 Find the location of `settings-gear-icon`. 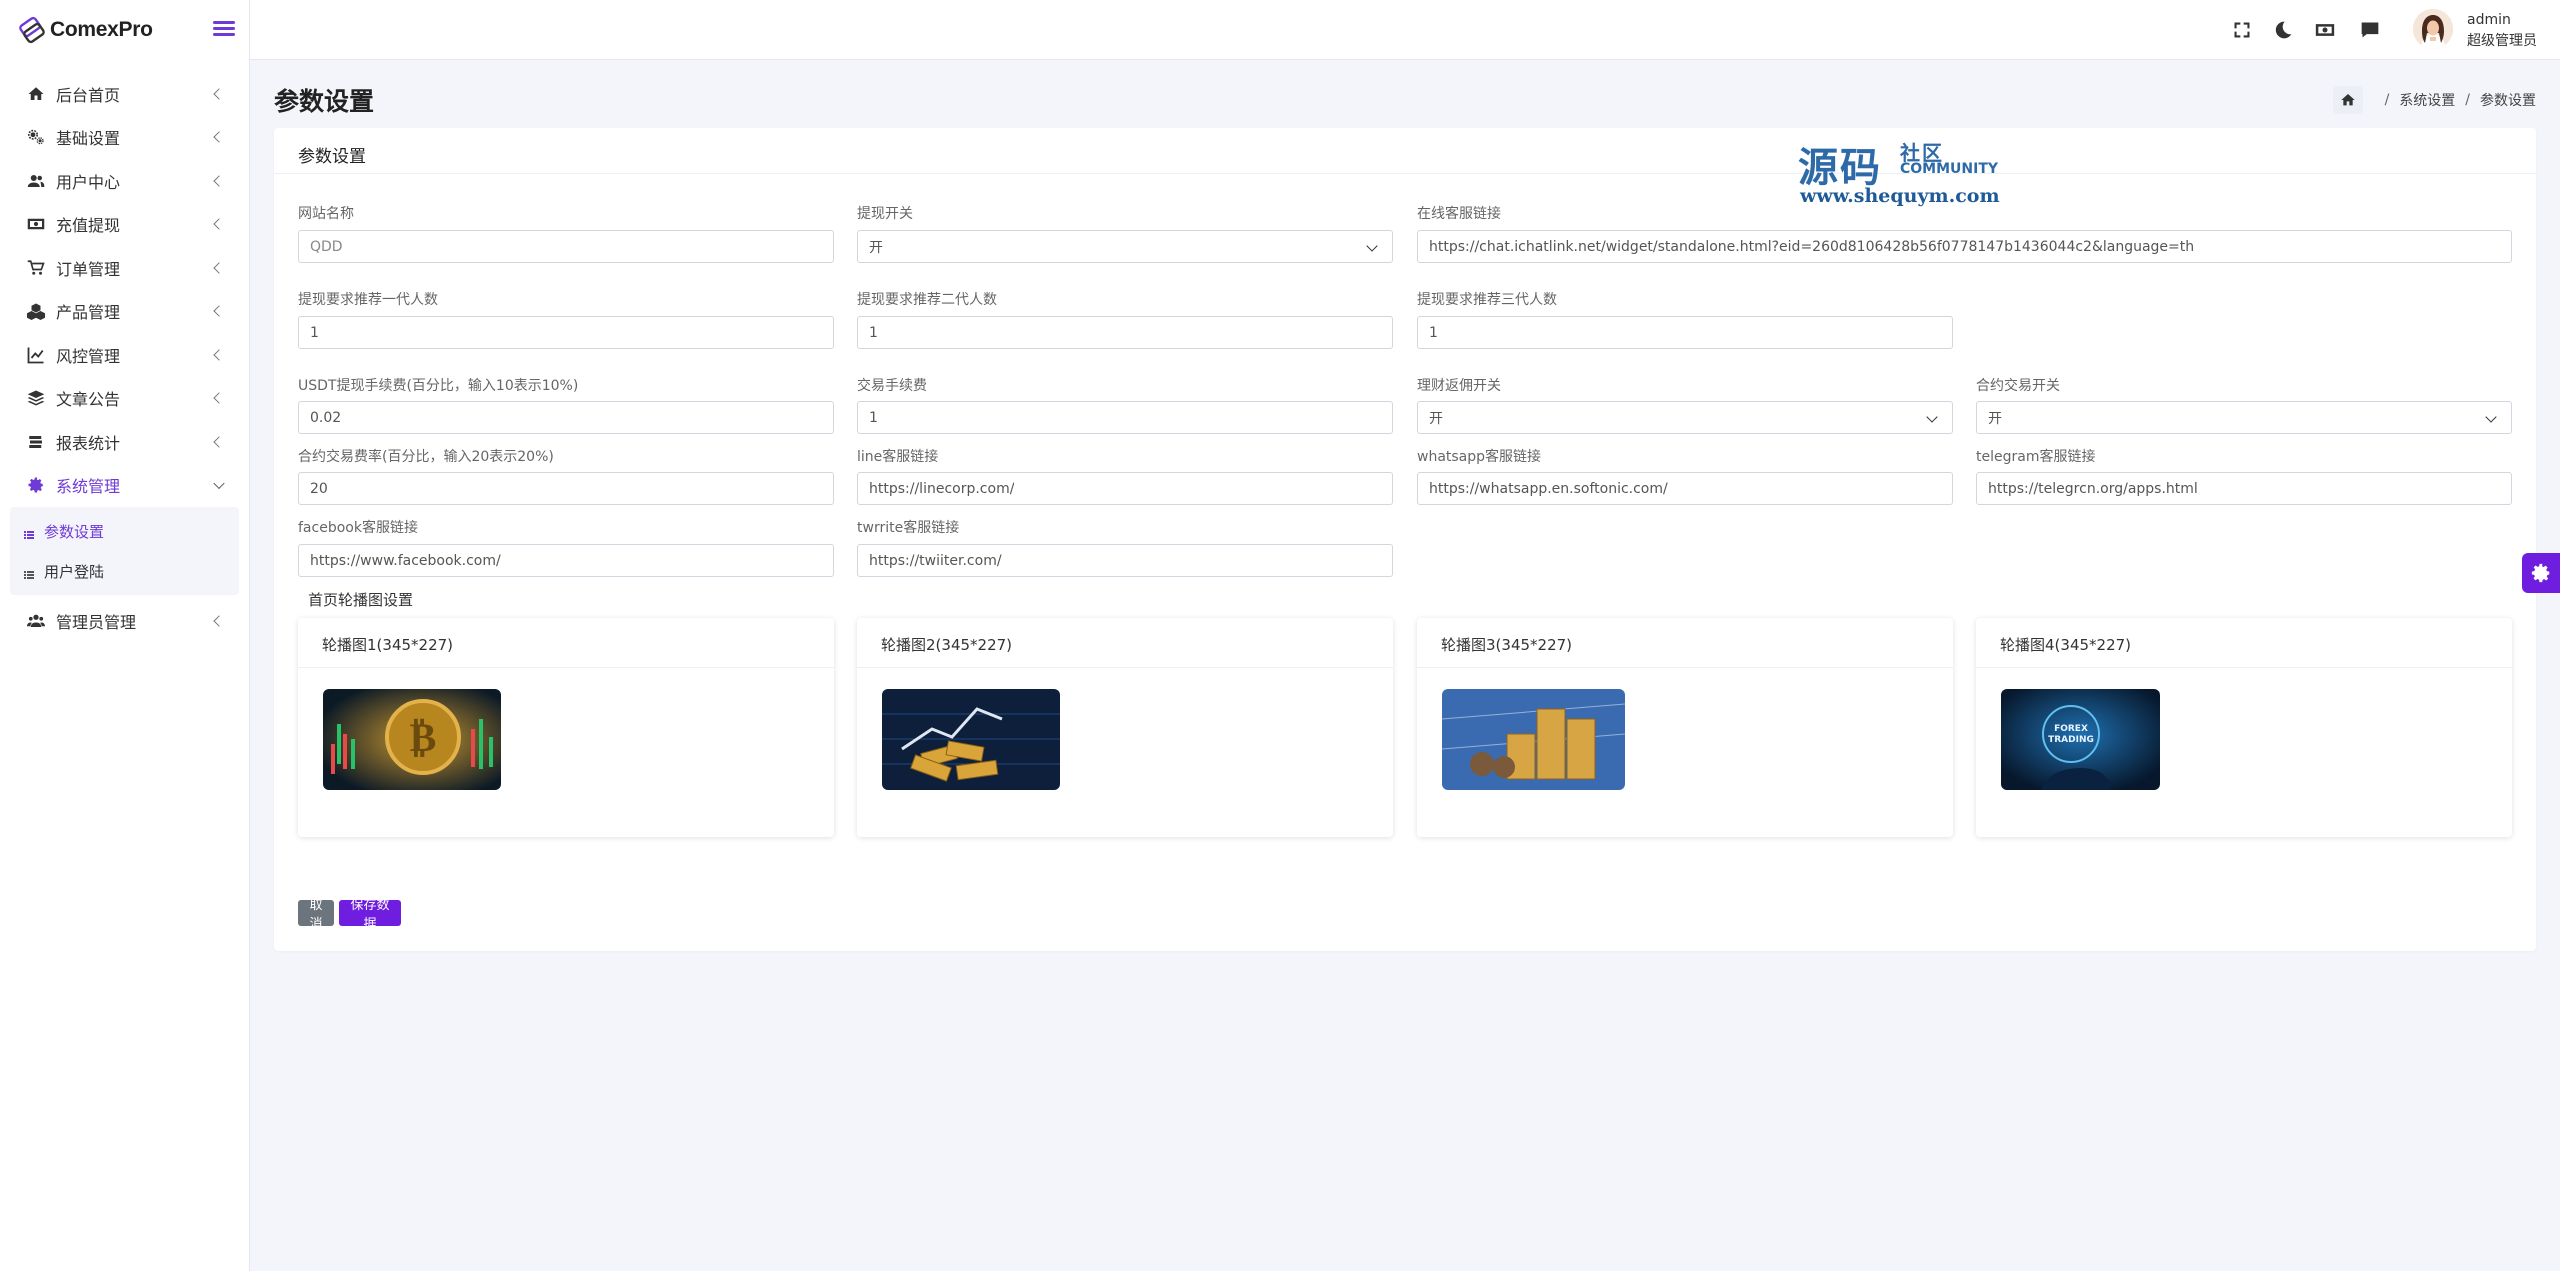

settings-gear-icon is located at coordinates (2541, 573).